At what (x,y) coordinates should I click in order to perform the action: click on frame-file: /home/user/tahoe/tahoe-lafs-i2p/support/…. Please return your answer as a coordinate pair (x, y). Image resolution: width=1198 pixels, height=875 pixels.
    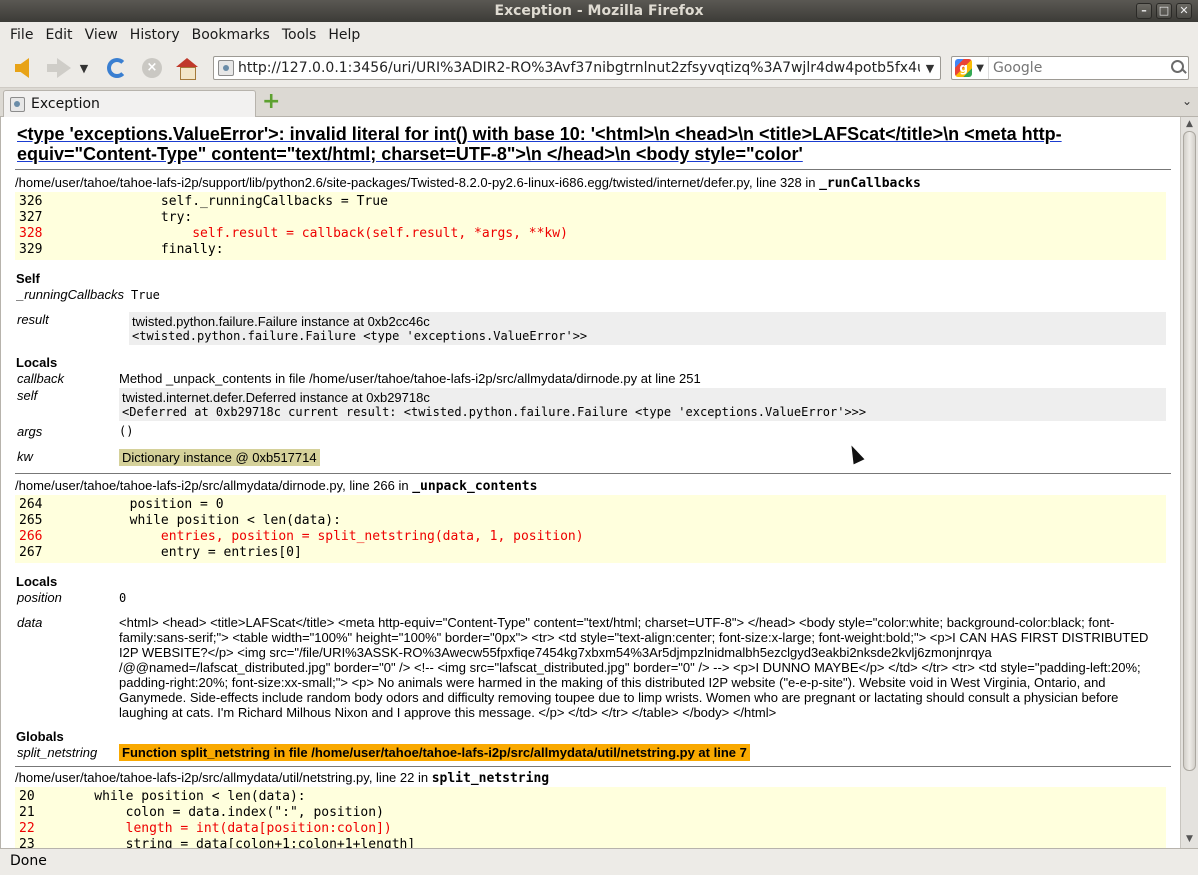
    Looking at the image, I should click on (417, 182).